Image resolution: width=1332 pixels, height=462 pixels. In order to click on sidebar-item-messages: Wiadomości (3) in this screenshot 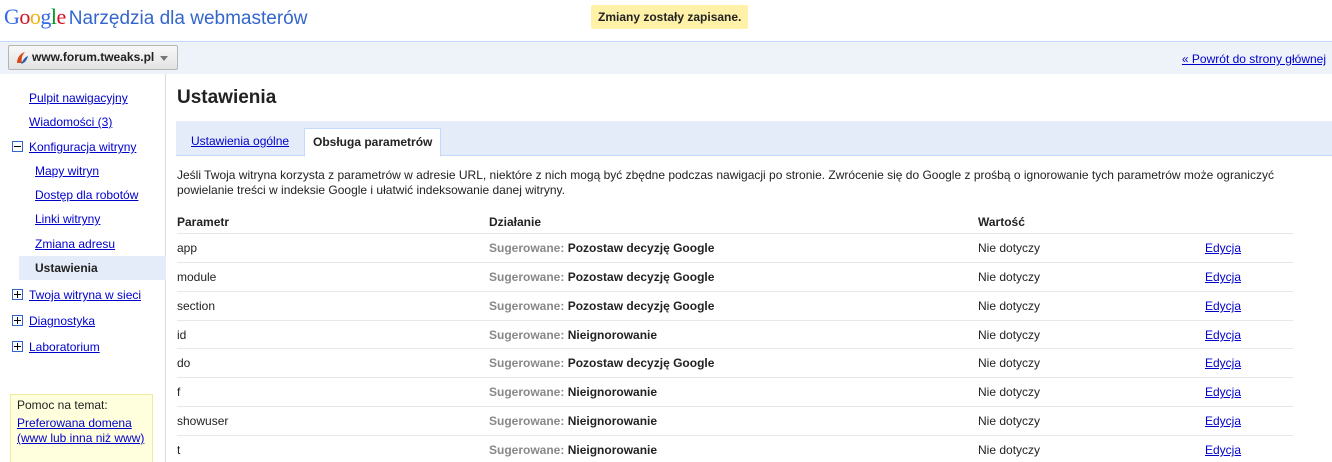, I will do `click(70, 122)`.